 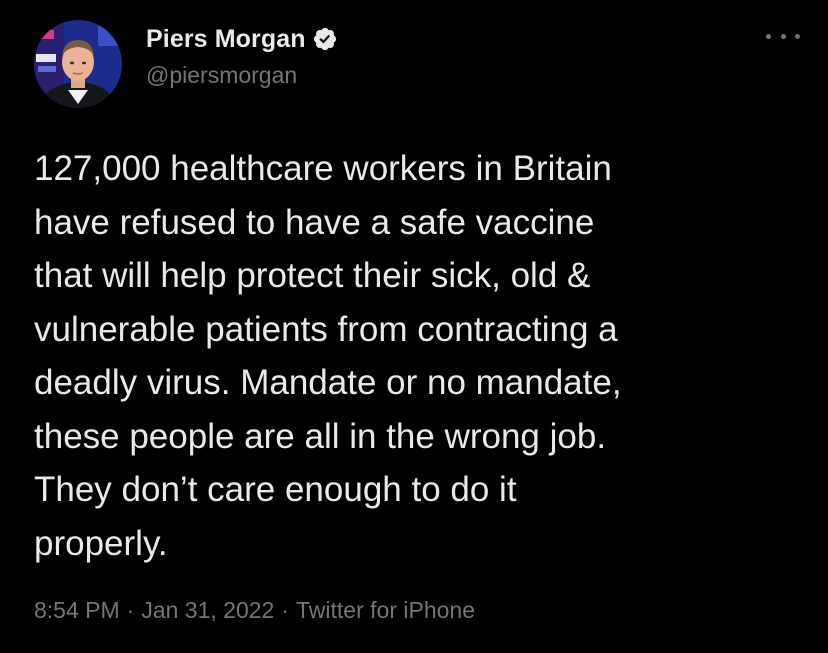 What do you see at coordinates (325, 39) in the screenshot?
I see `verified-badge-icon` at bounding box center [325, 39].